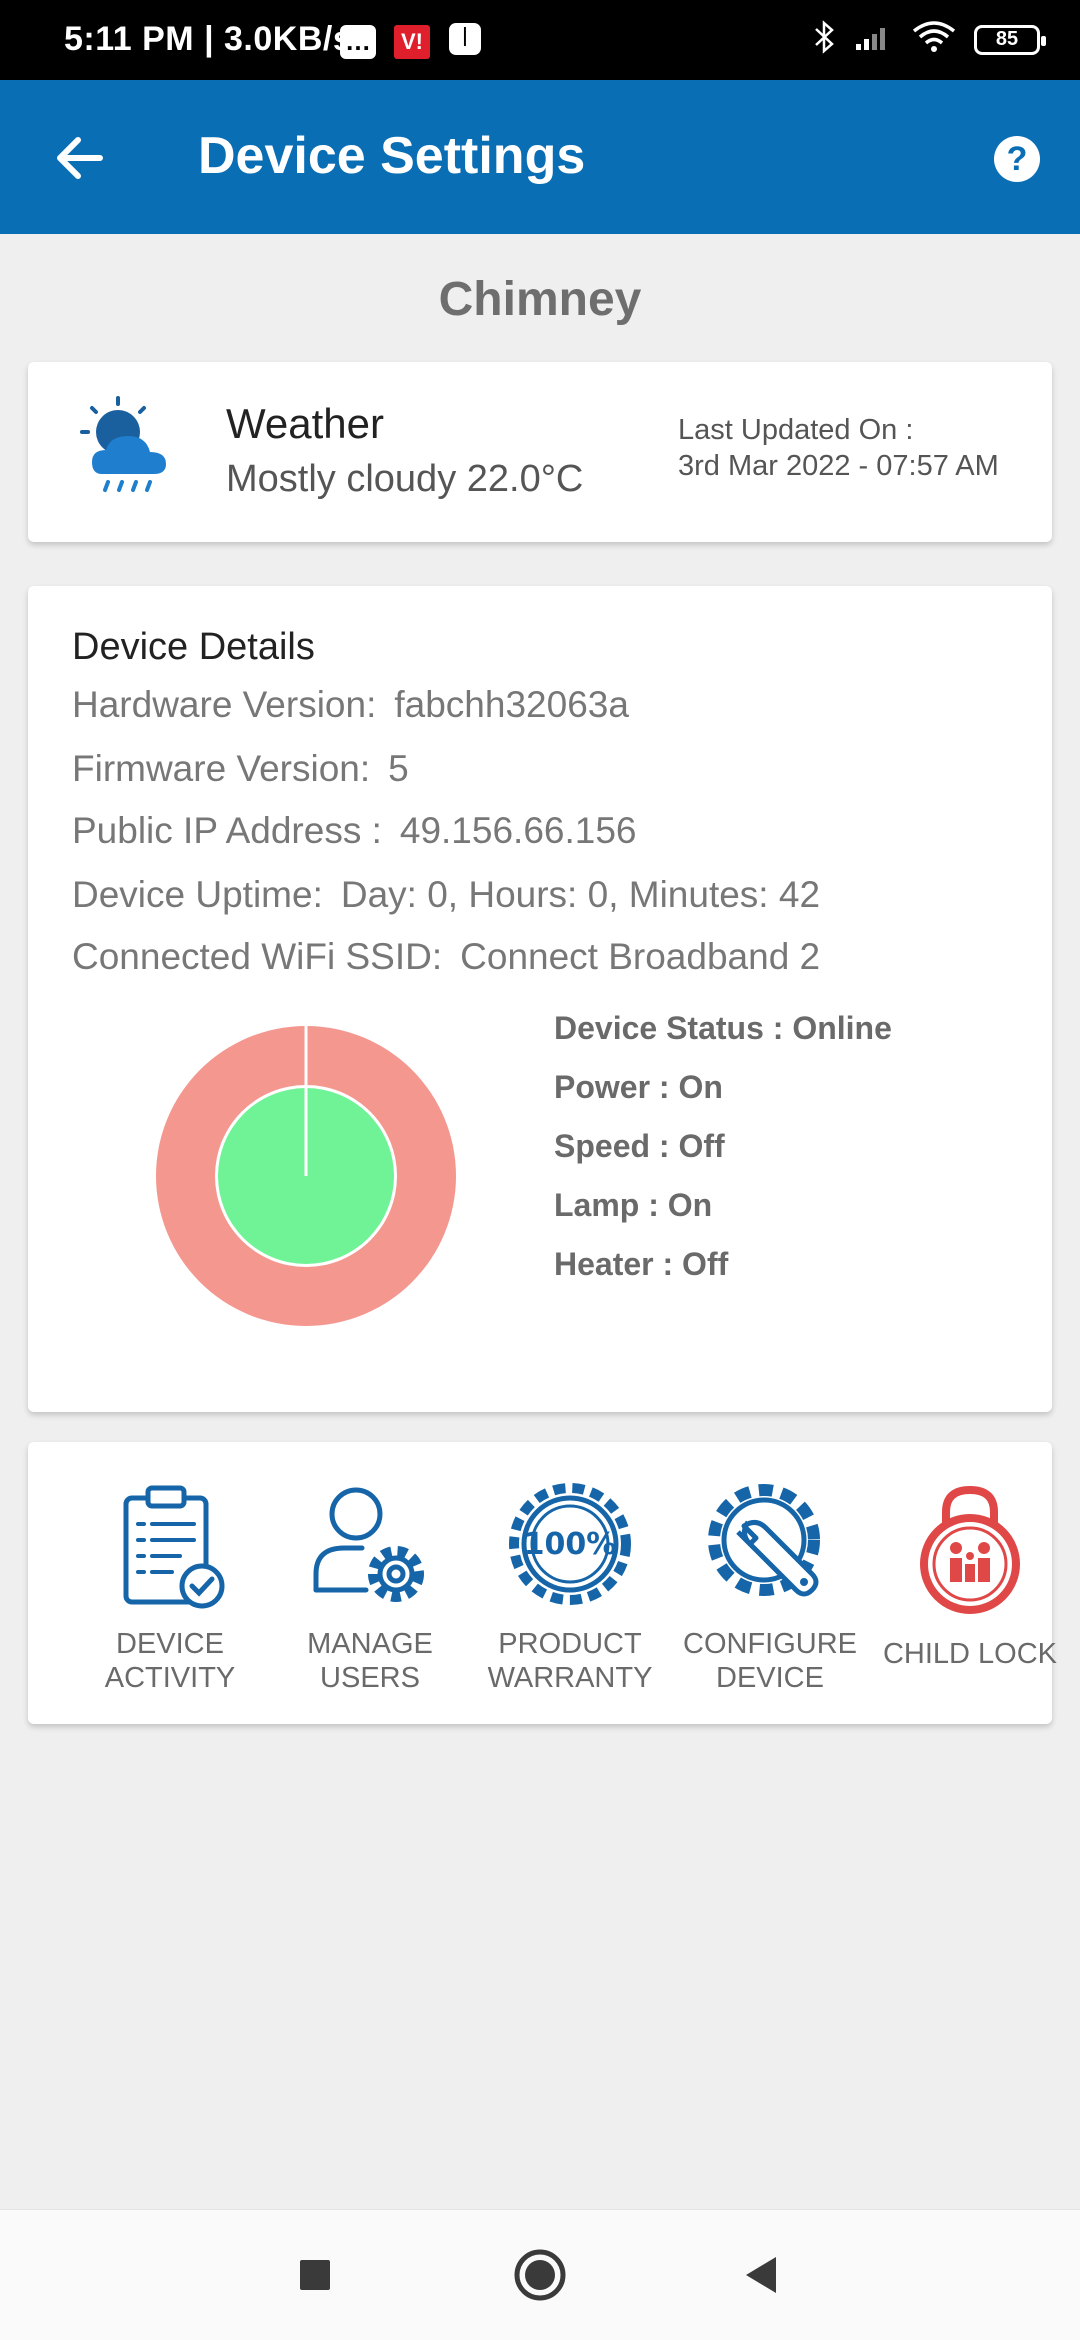 This screenshot has height=2340, width=1080. I want to click on signal-icon, so click(874, 39).